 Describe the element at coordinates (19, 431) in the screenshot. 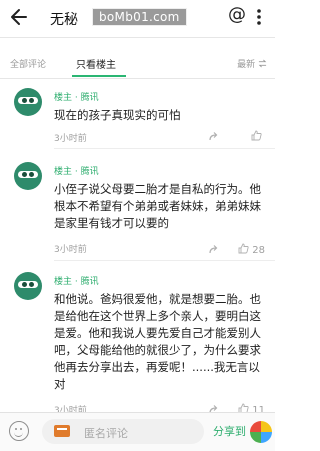

I see `emoji-icon` at that location.